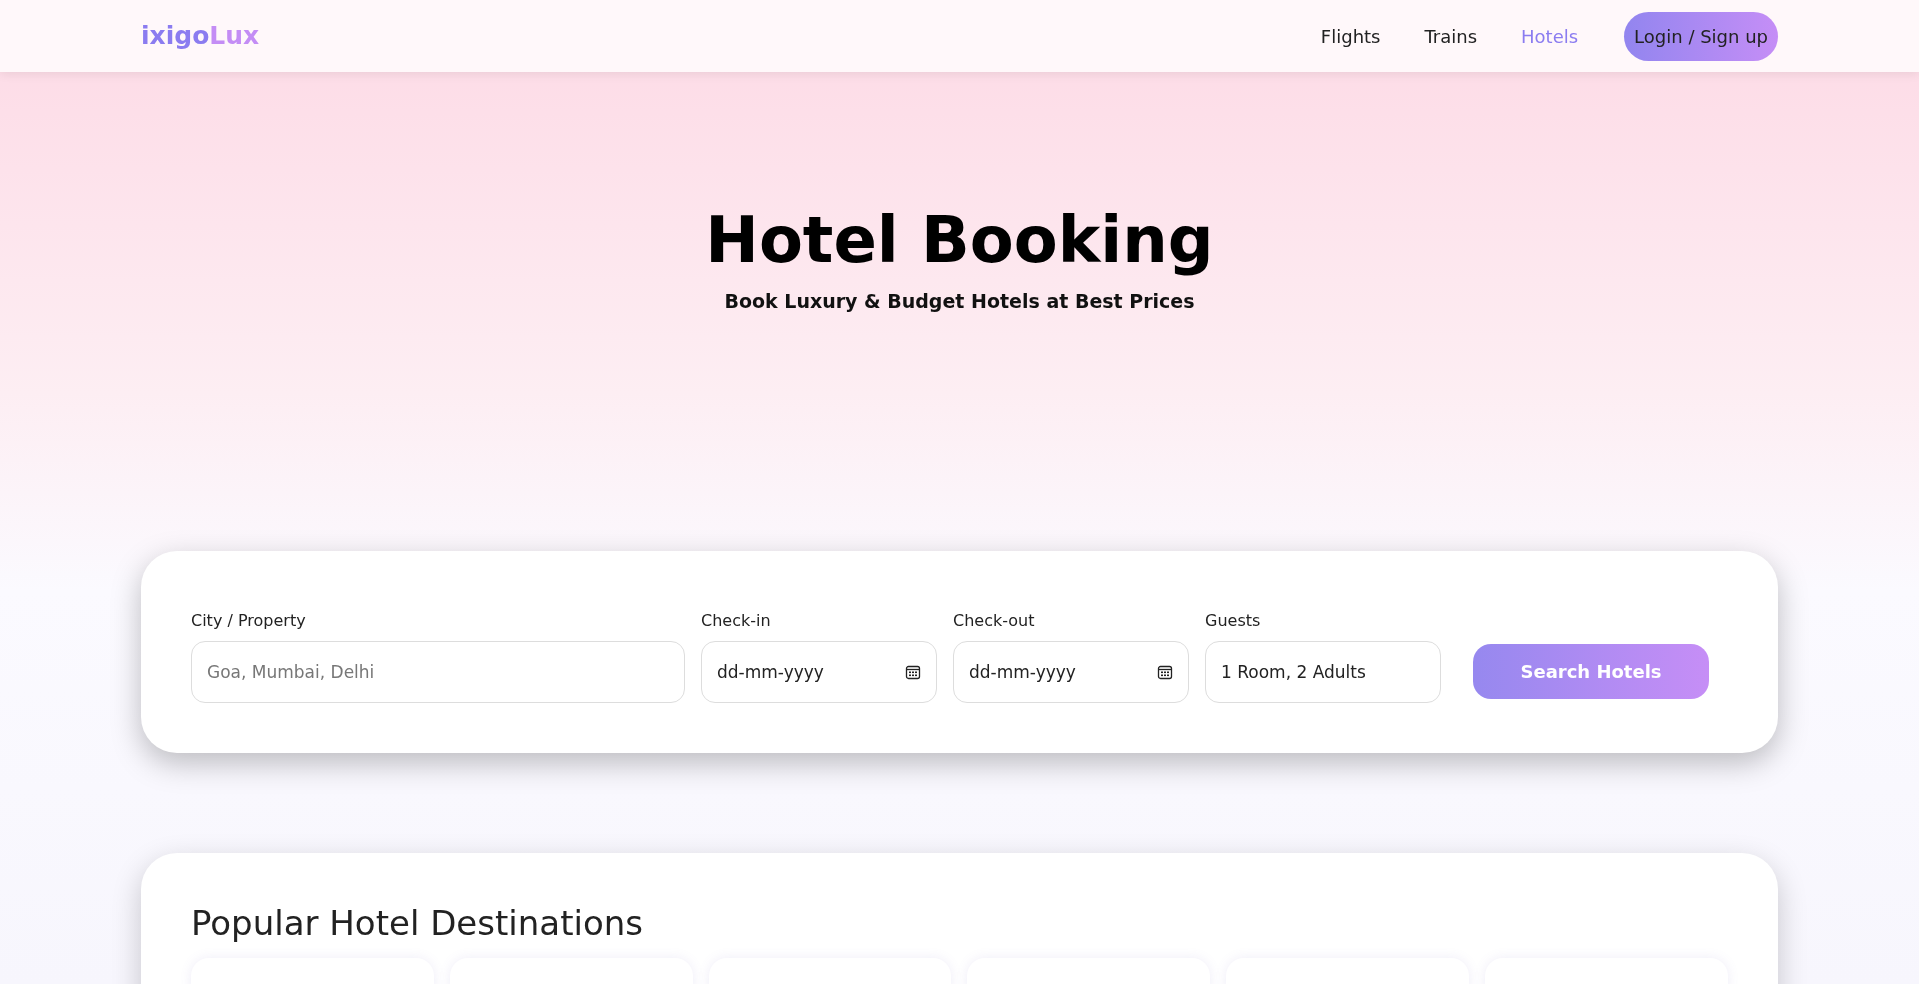 The width and height of the screenshot is (1919, 984). Describe the element at coordinates (417, 923) in the screenshot. I see `section-heading: Popular Hotel Destinations` at that location.